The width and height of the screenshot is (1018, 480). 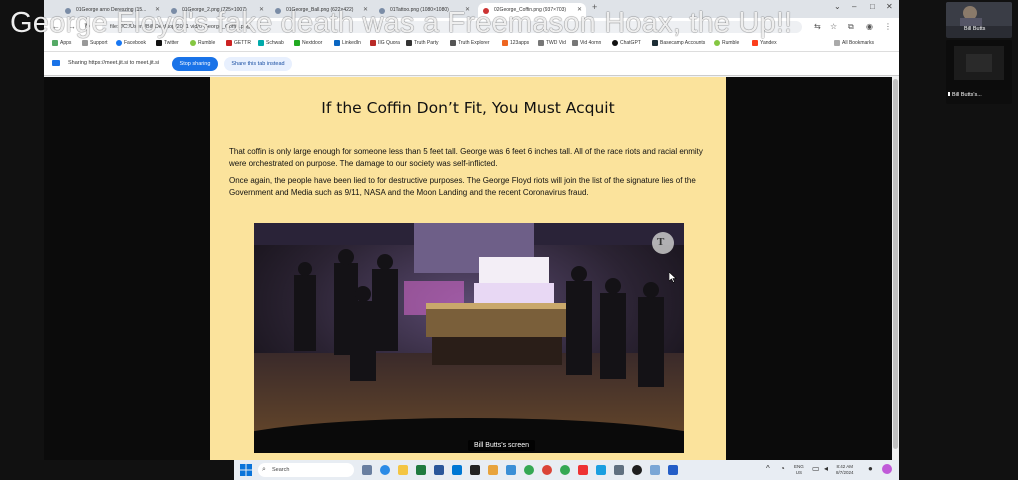 What do you see at coordinates (385, 470) in the screenshot?
I see `edge-icon` at bounding box center [385, 470].